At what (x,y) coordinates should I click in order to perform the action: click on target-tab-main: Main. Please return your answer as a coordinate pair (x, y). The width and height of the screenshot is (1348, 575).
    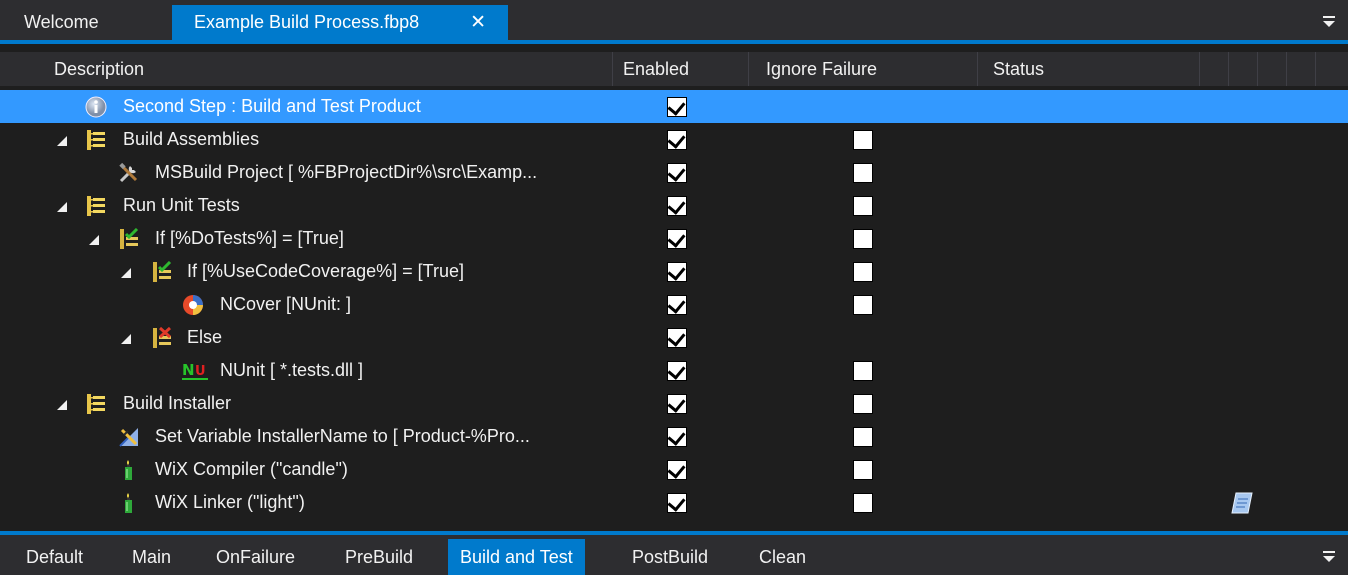
    Looking at the image, I should click on (151, 557).